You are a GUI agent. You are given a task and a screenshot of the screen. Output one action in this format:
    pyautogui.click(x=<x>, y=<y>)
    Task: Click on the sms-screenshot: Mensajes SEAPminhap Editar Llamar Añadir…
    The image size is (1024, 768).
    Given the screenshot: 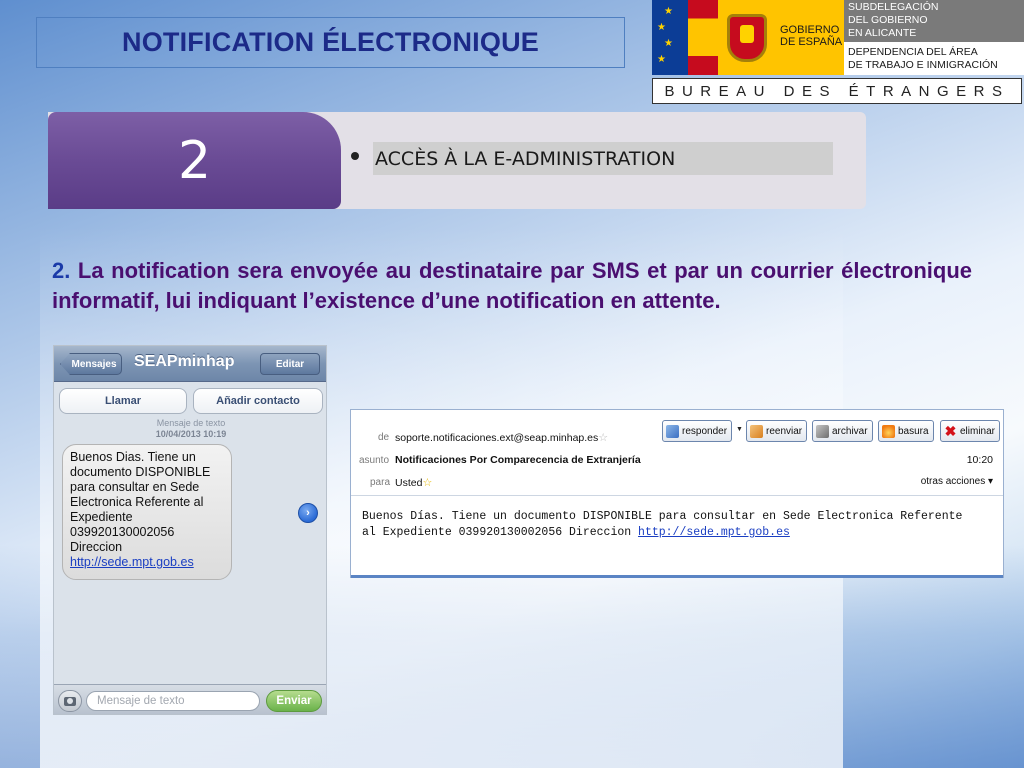 What is the action you would take?
    pyautogui.click(x=190, y=530)
    